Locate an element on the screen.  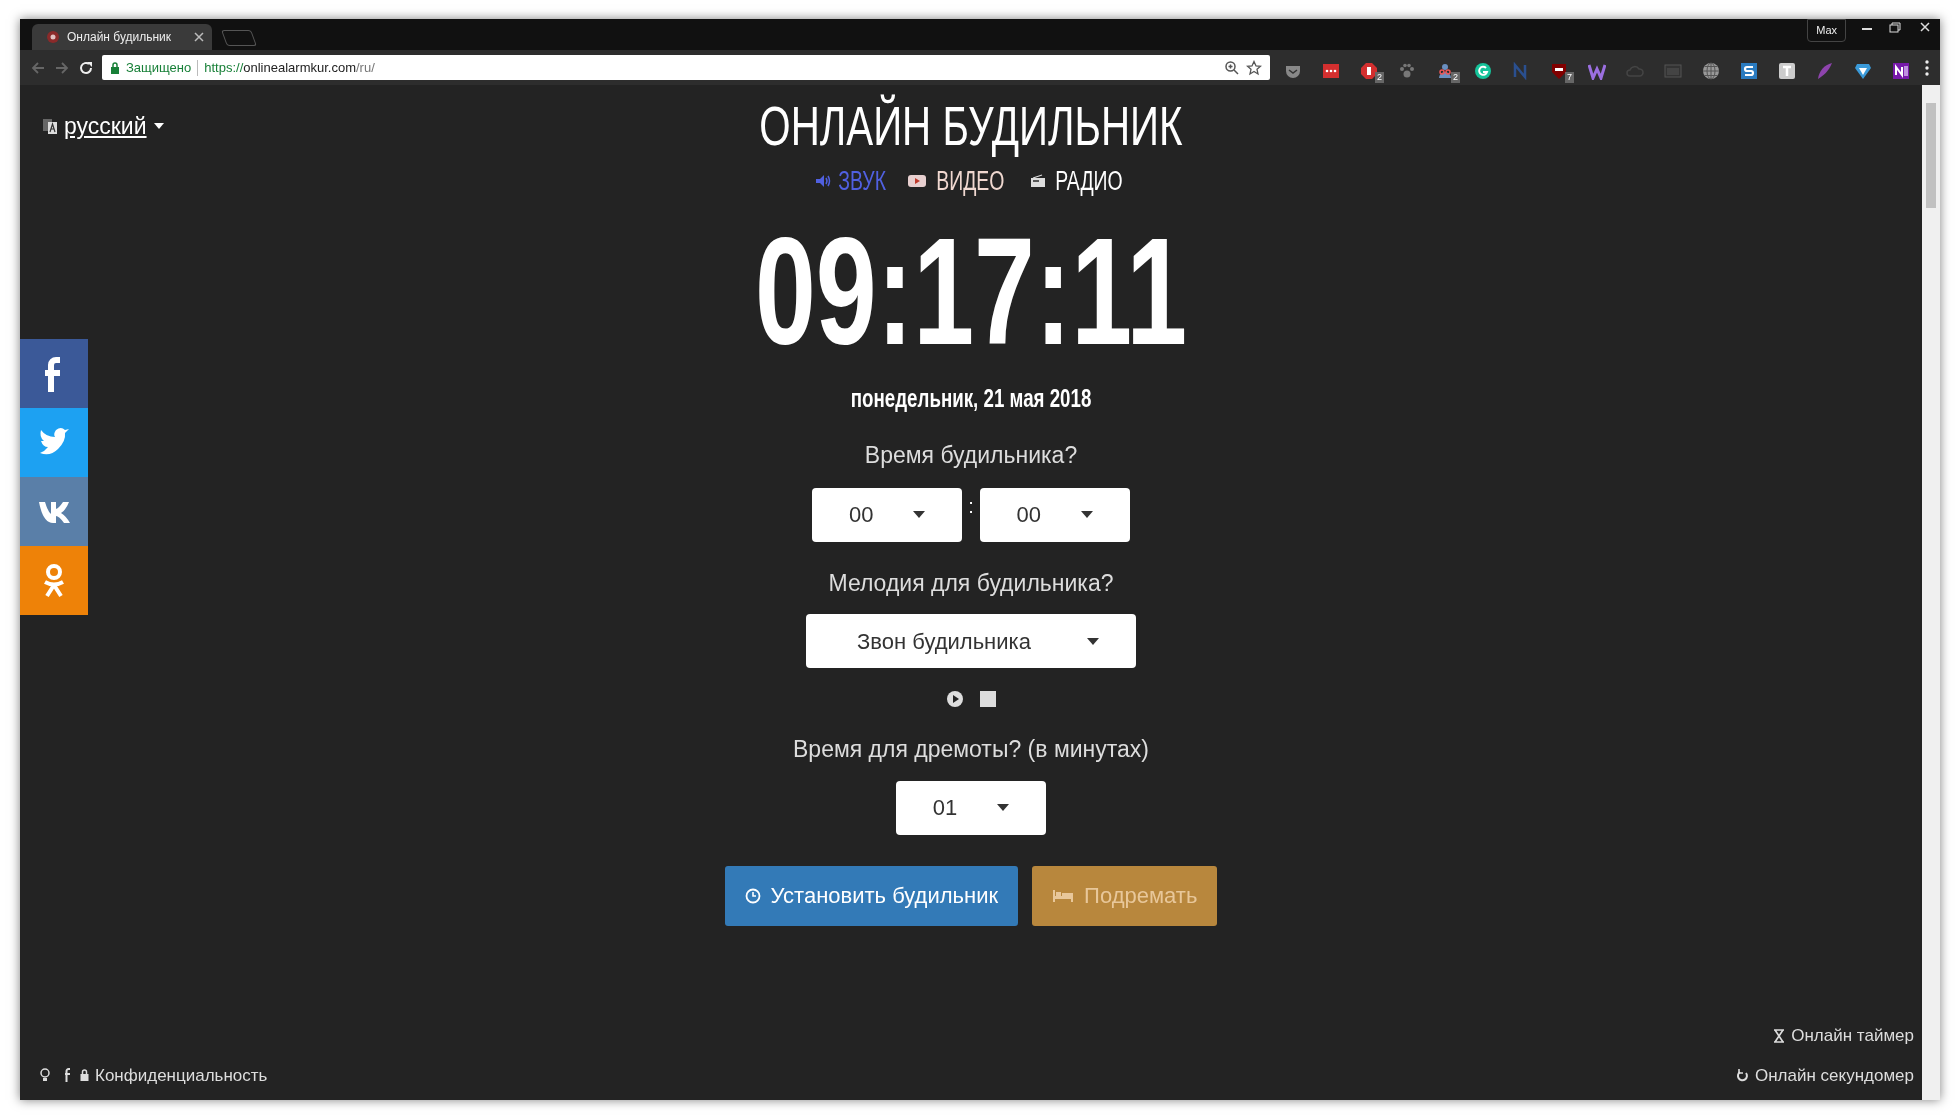
stop-icon is located at coordinates (988, 699).